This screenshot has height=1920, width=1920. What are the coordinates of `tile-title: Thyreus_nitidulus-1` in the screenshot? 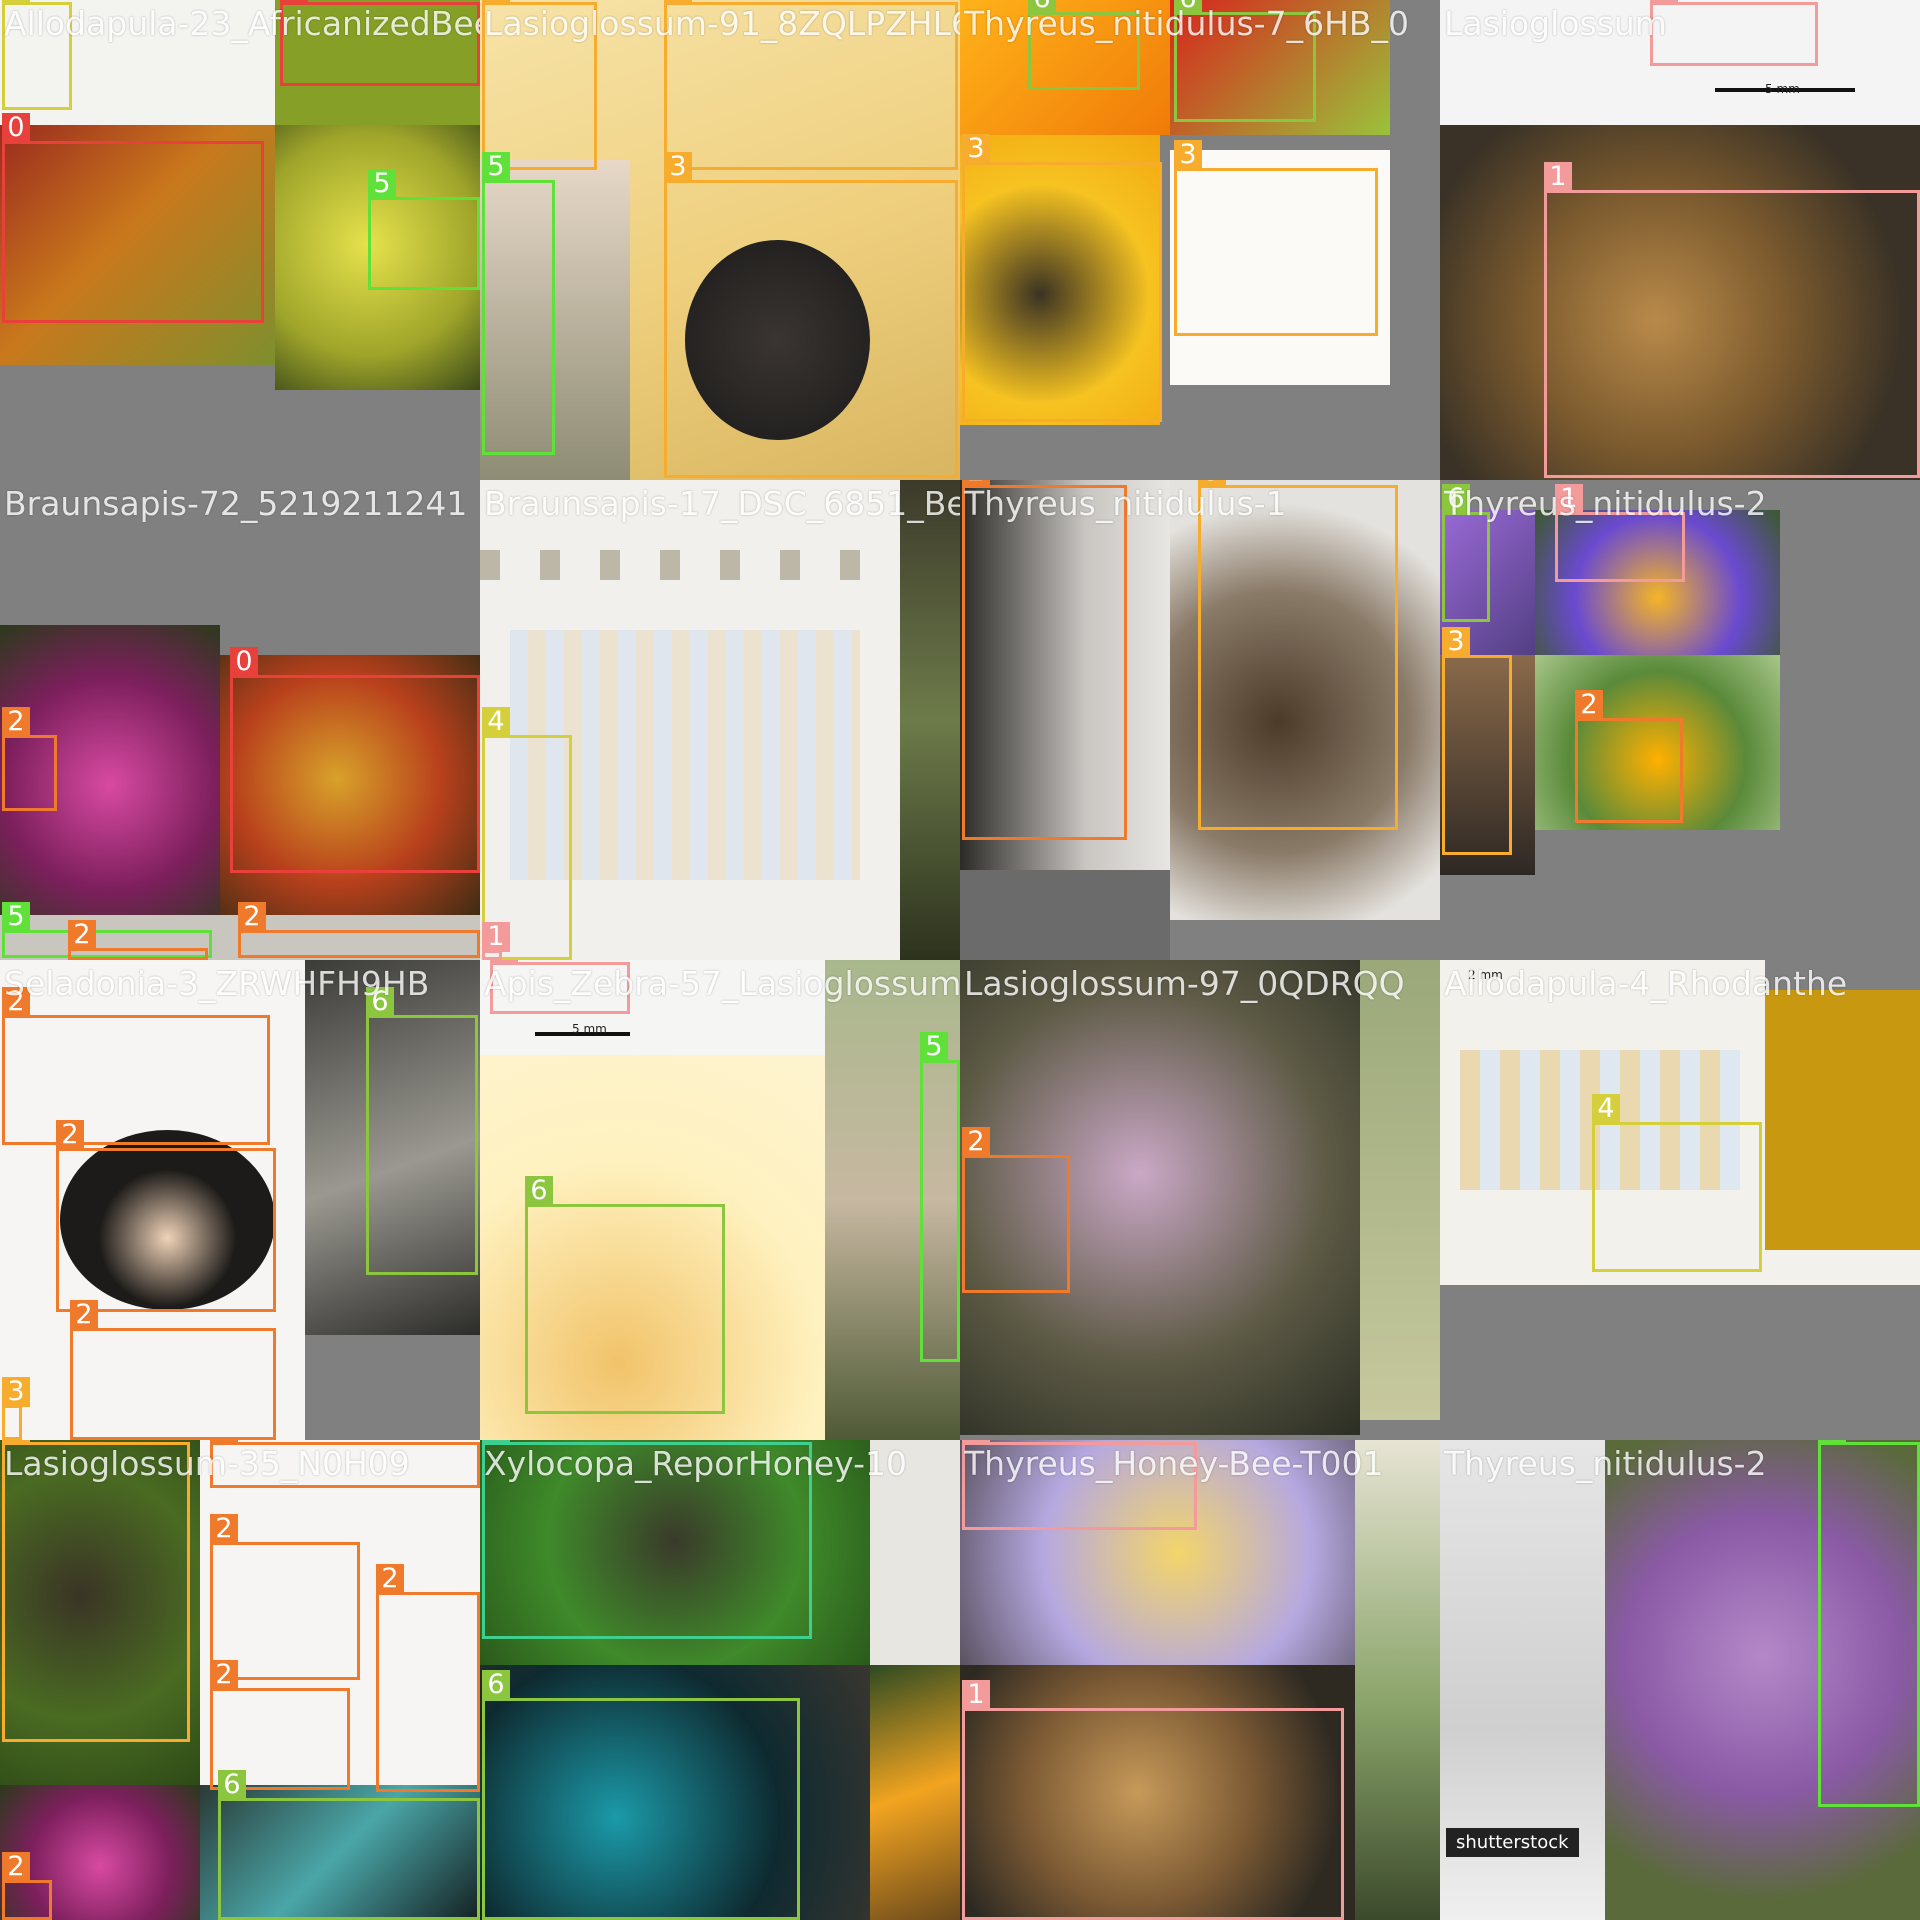 It's located at (1125, 503).